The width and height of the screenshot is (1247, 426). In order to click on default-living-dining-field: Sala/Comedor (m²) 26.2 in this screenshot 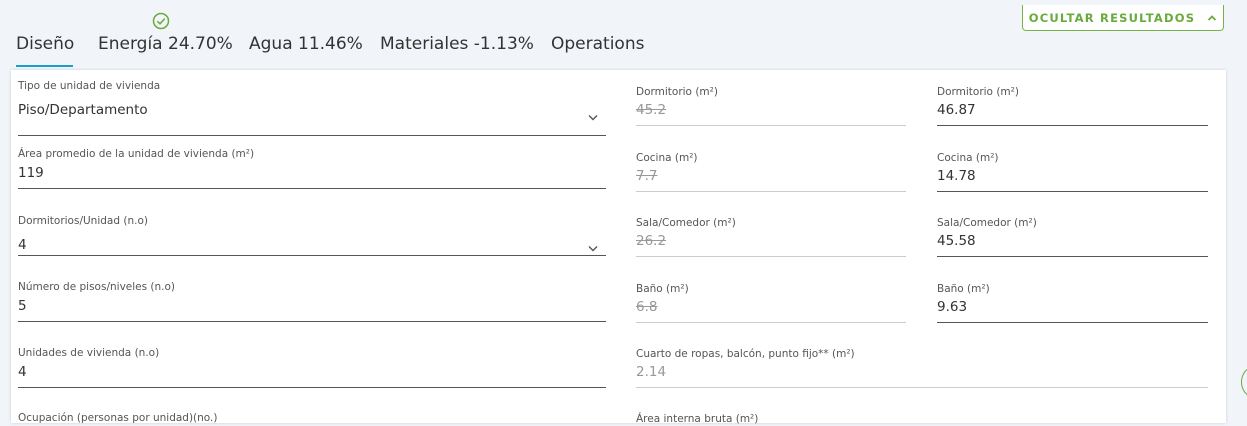, I will do `click(771, 238)`.